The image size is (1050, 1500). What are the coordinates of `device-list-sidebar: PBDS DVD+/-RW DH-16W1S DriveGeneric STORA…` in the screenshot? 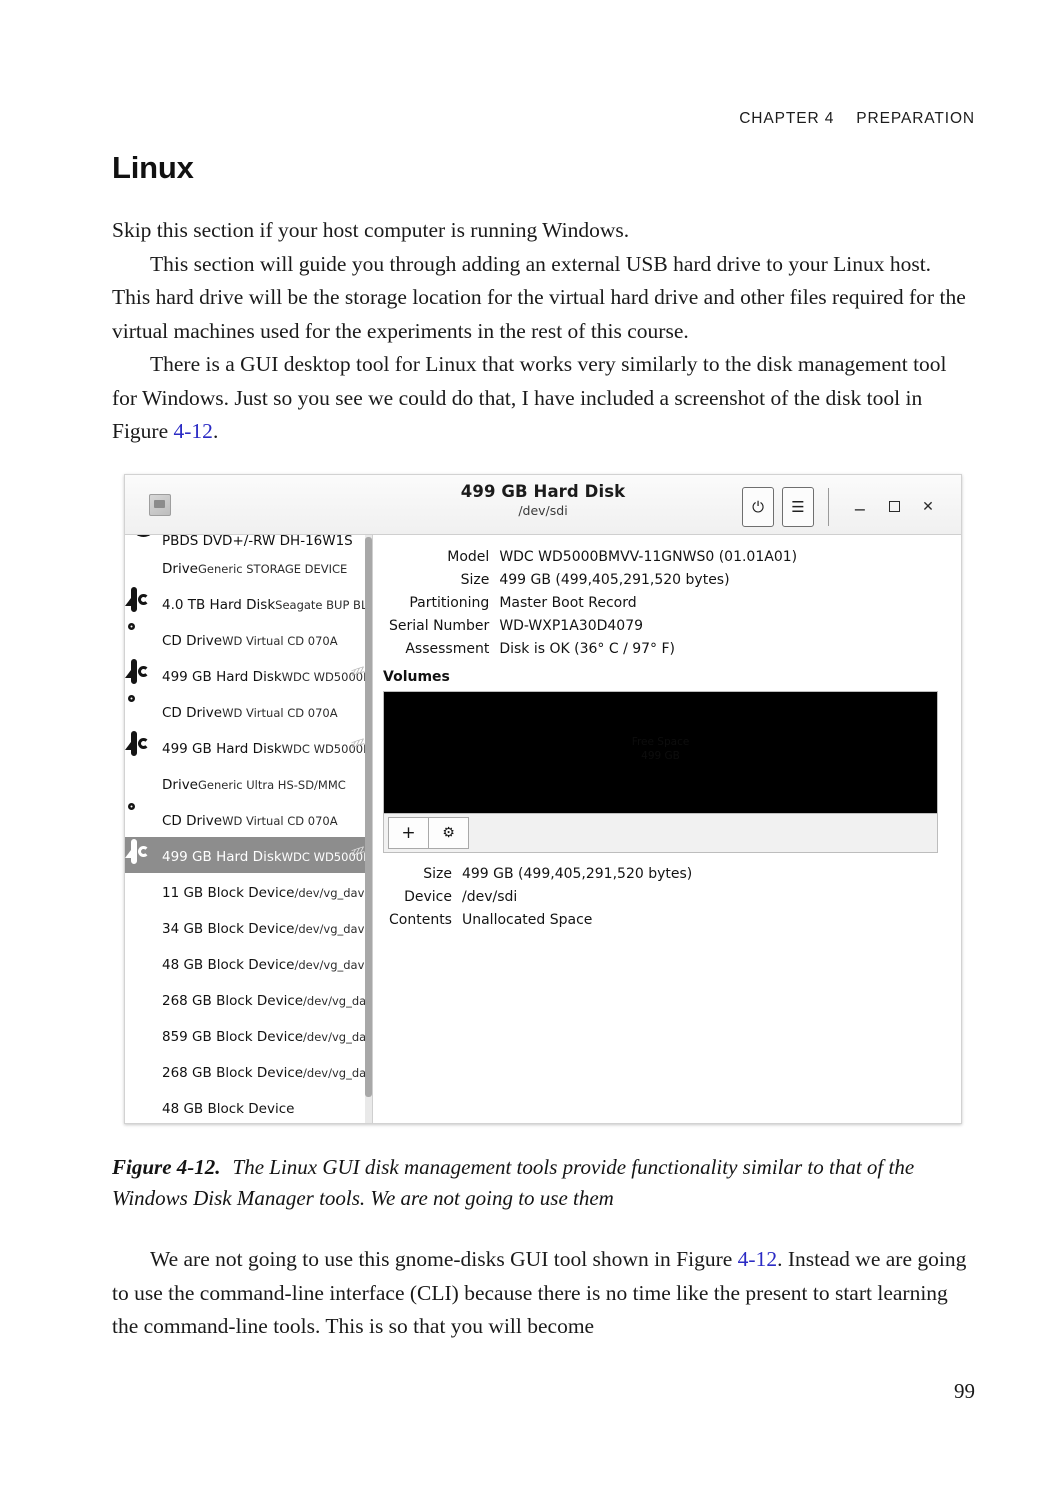 It's located at (249, 829).